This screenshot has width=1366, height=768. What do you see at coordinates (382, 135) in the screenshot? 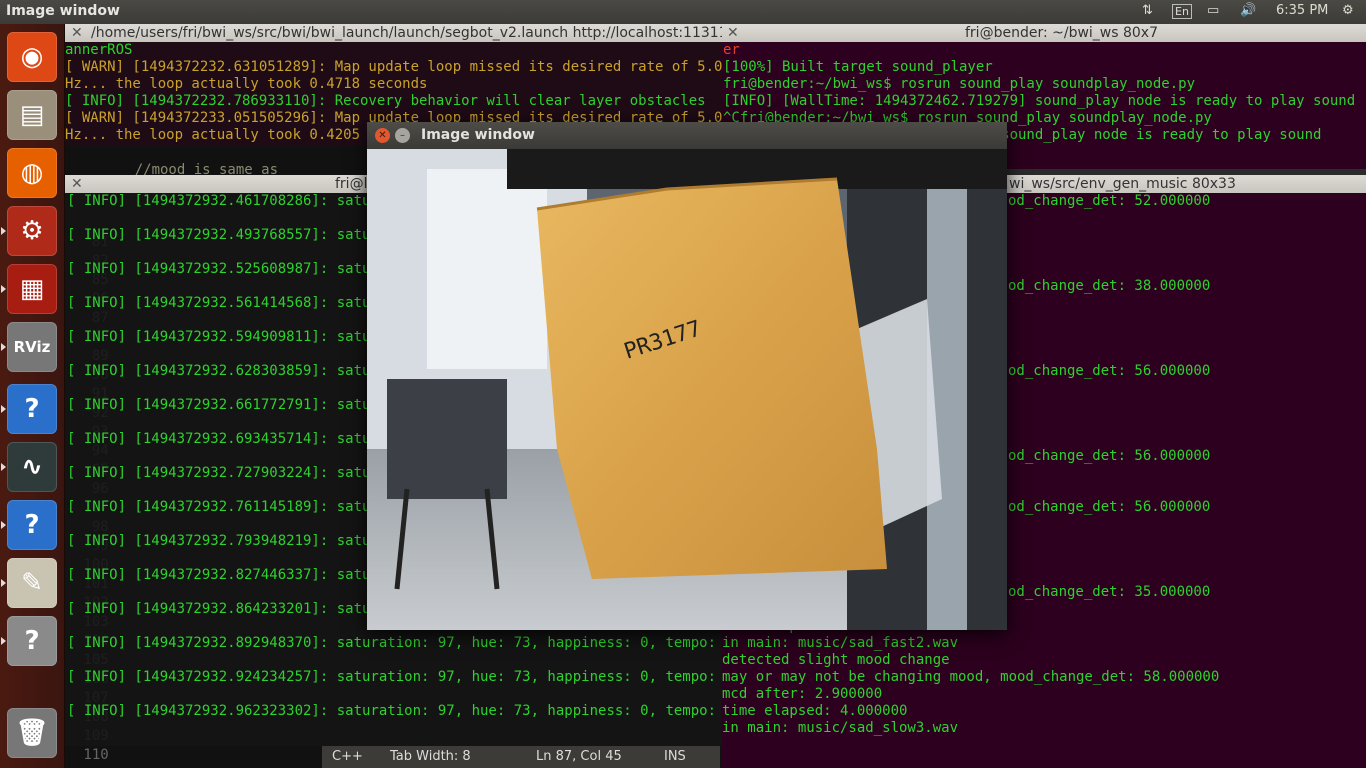
I see `close-window-button: ✕` at bounding box center [382, 135].